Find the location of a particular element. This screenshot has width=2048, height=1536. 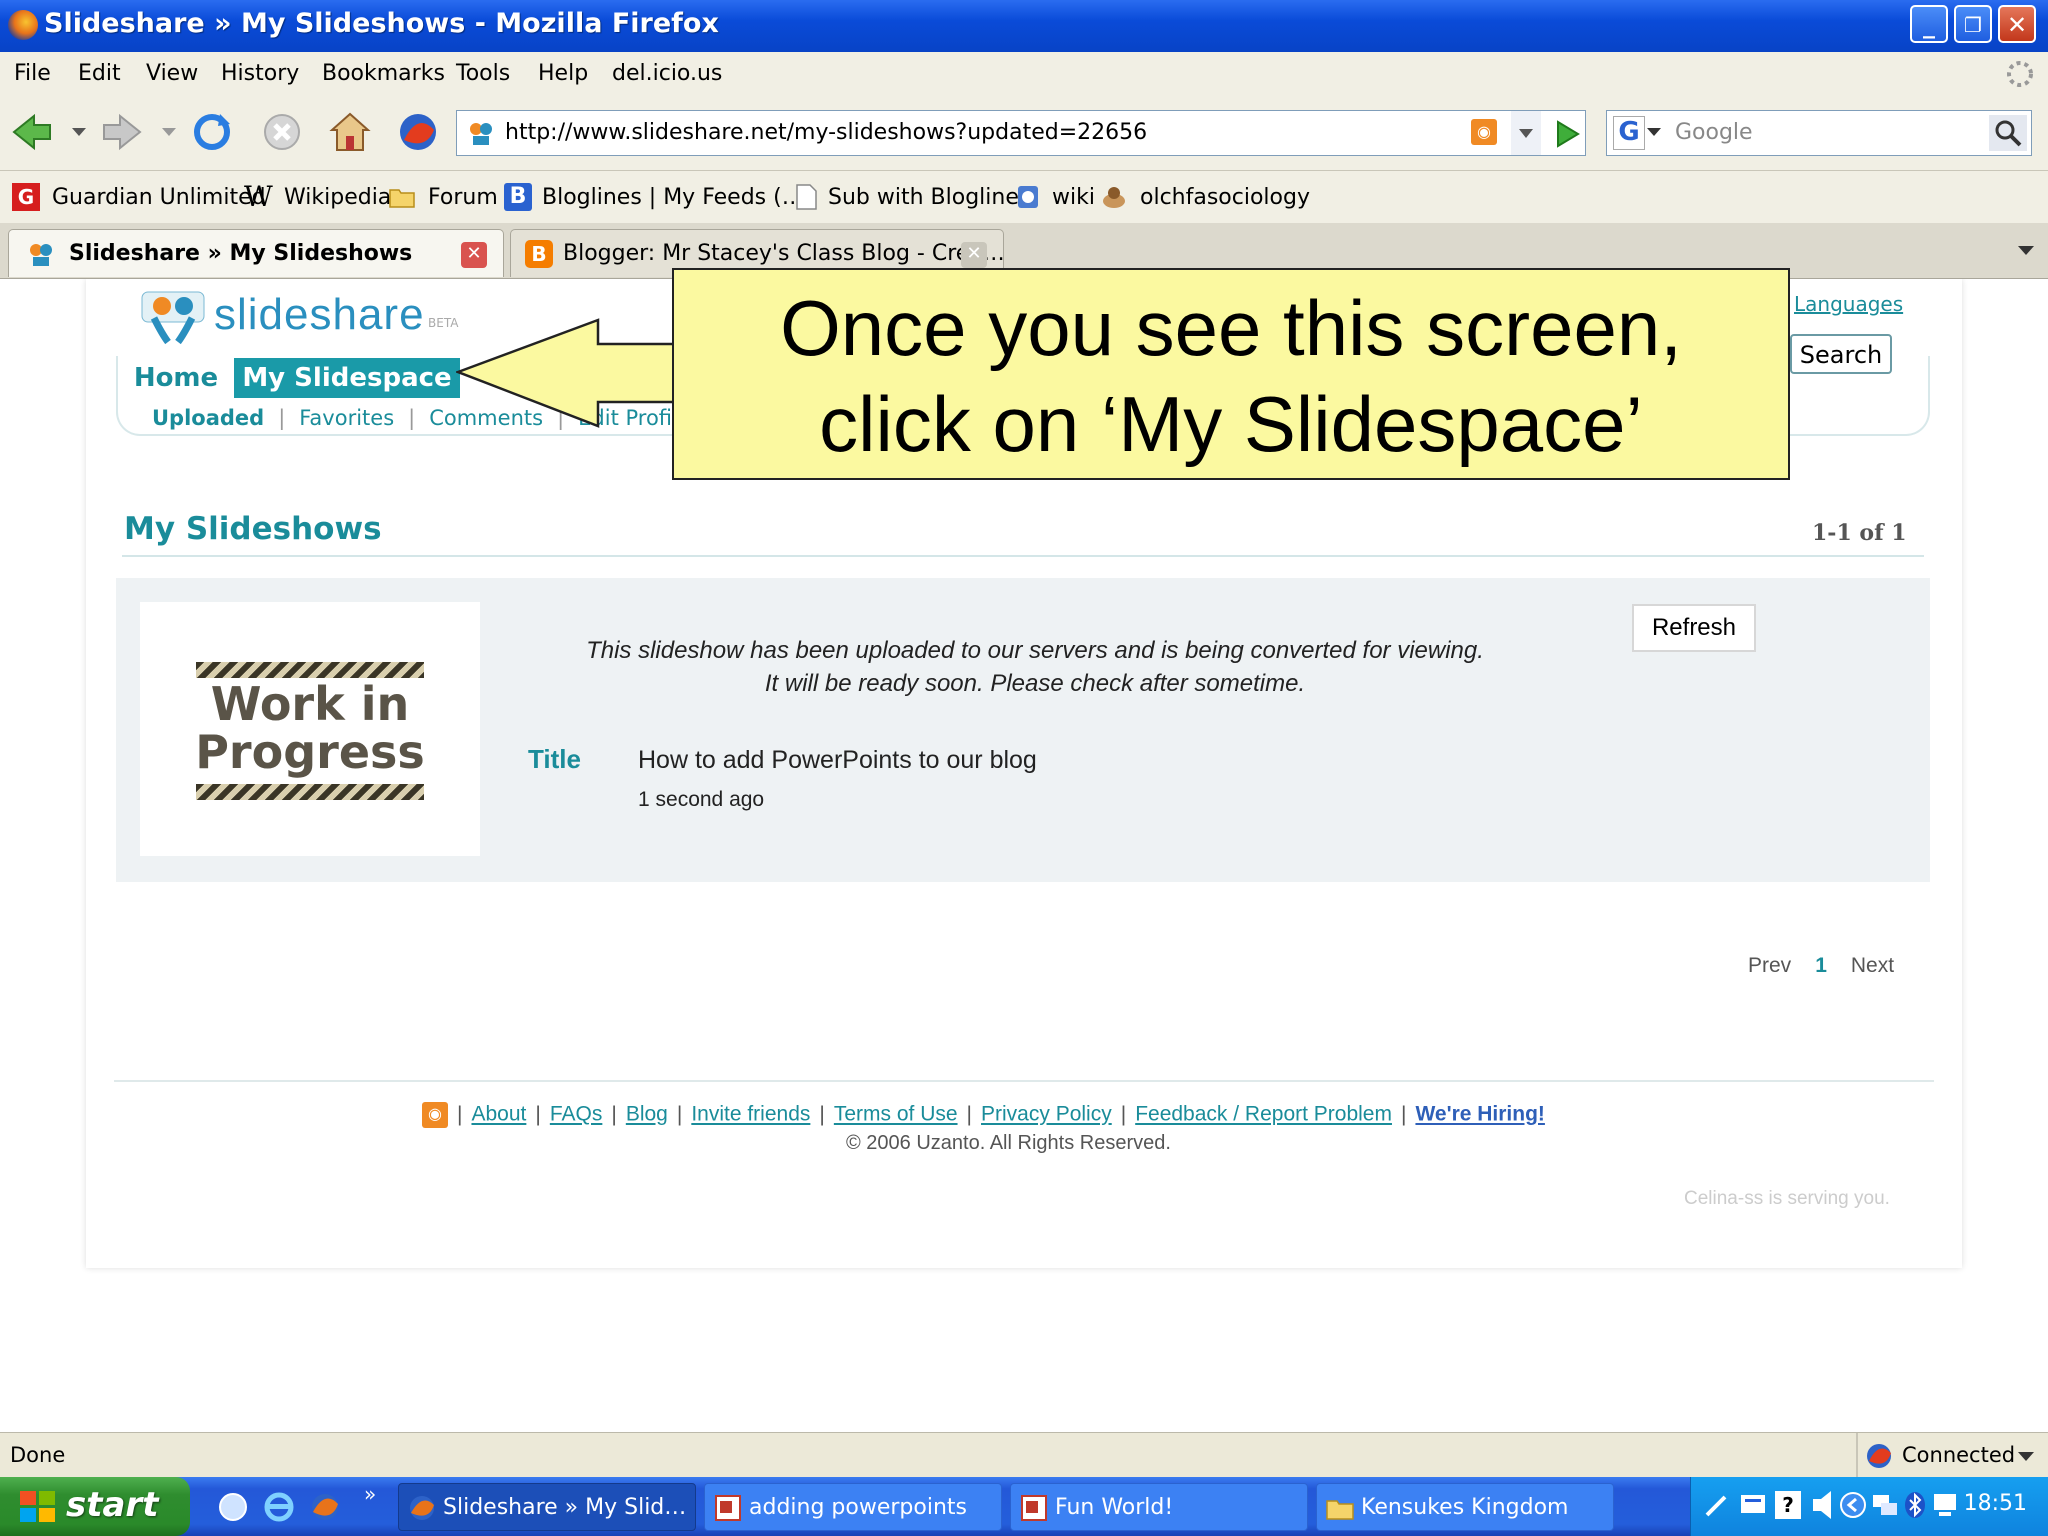

connection-dropdown-icon is located at coordinates (2026, 1456).